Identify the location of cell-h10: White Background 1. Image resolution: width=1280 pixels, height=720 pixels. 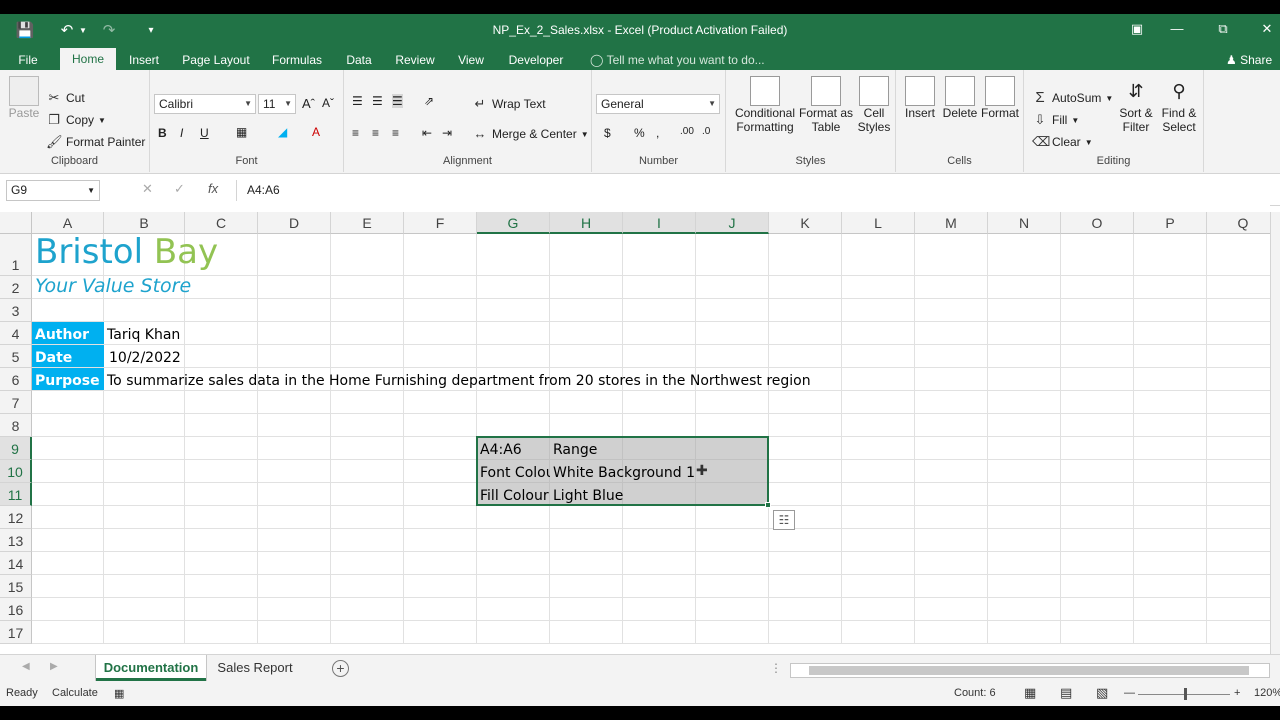
(659, 471).